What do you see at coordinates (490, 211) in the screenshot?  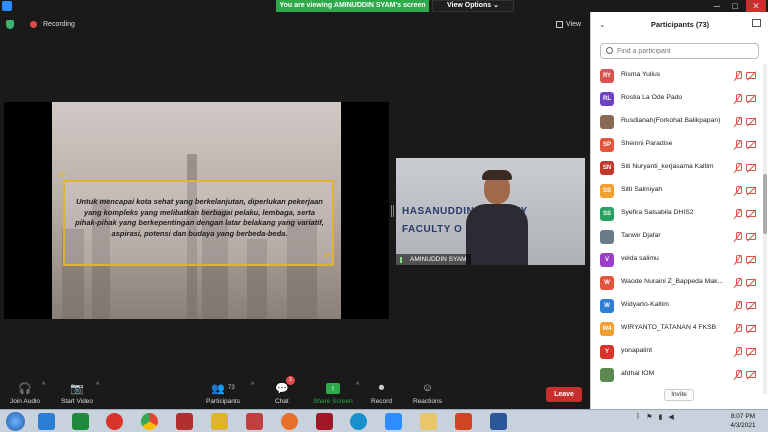 I see `speaker-video-tile: HASANUDDIN U ERSITY FACULTY O LTH` at bounding box center [490, 211].